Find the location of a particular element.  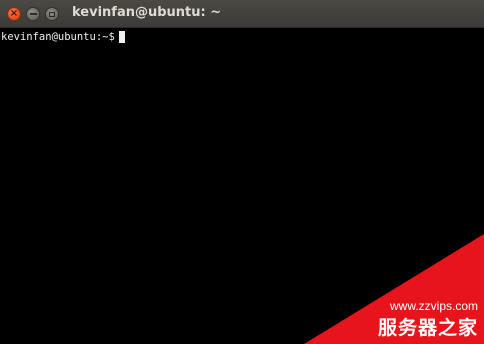

title-bar: × kevinfan@ubuntu: ~ is located at coordinates (242, 14).